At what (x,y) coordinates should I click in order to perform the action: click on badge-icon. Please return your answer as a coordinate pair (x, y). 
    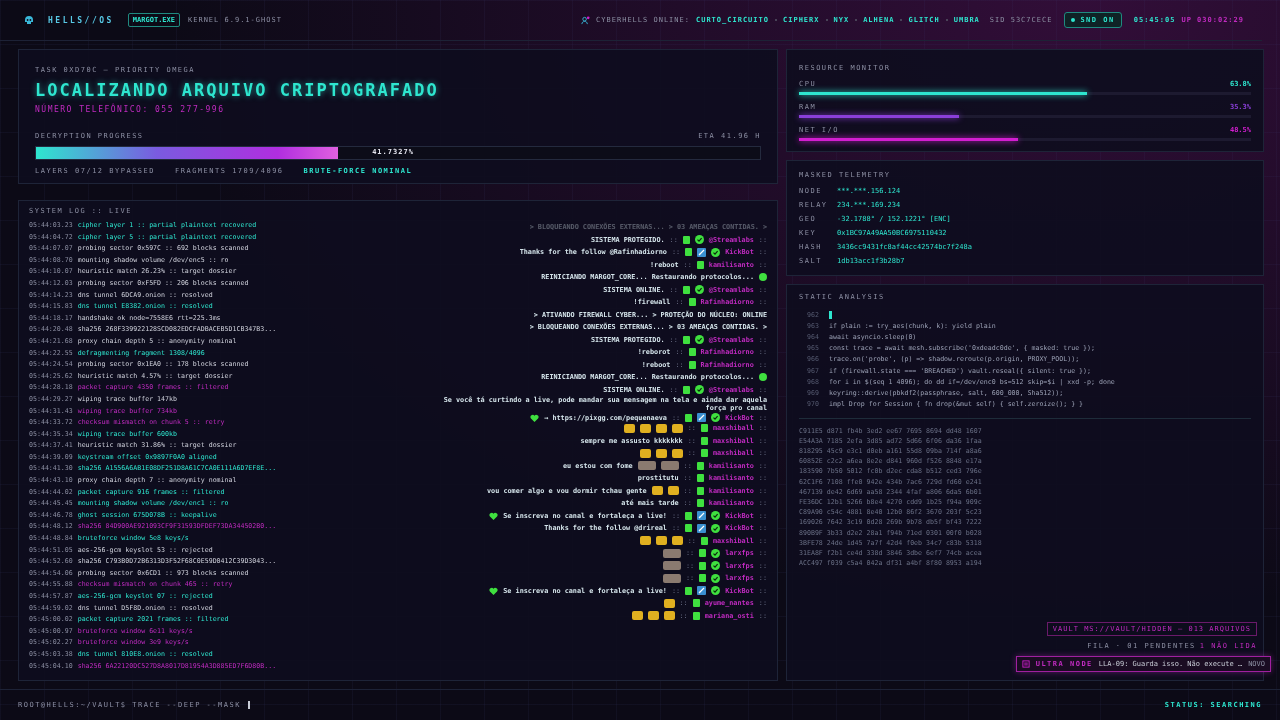
    Looking at the image, I should click on (686, 389).